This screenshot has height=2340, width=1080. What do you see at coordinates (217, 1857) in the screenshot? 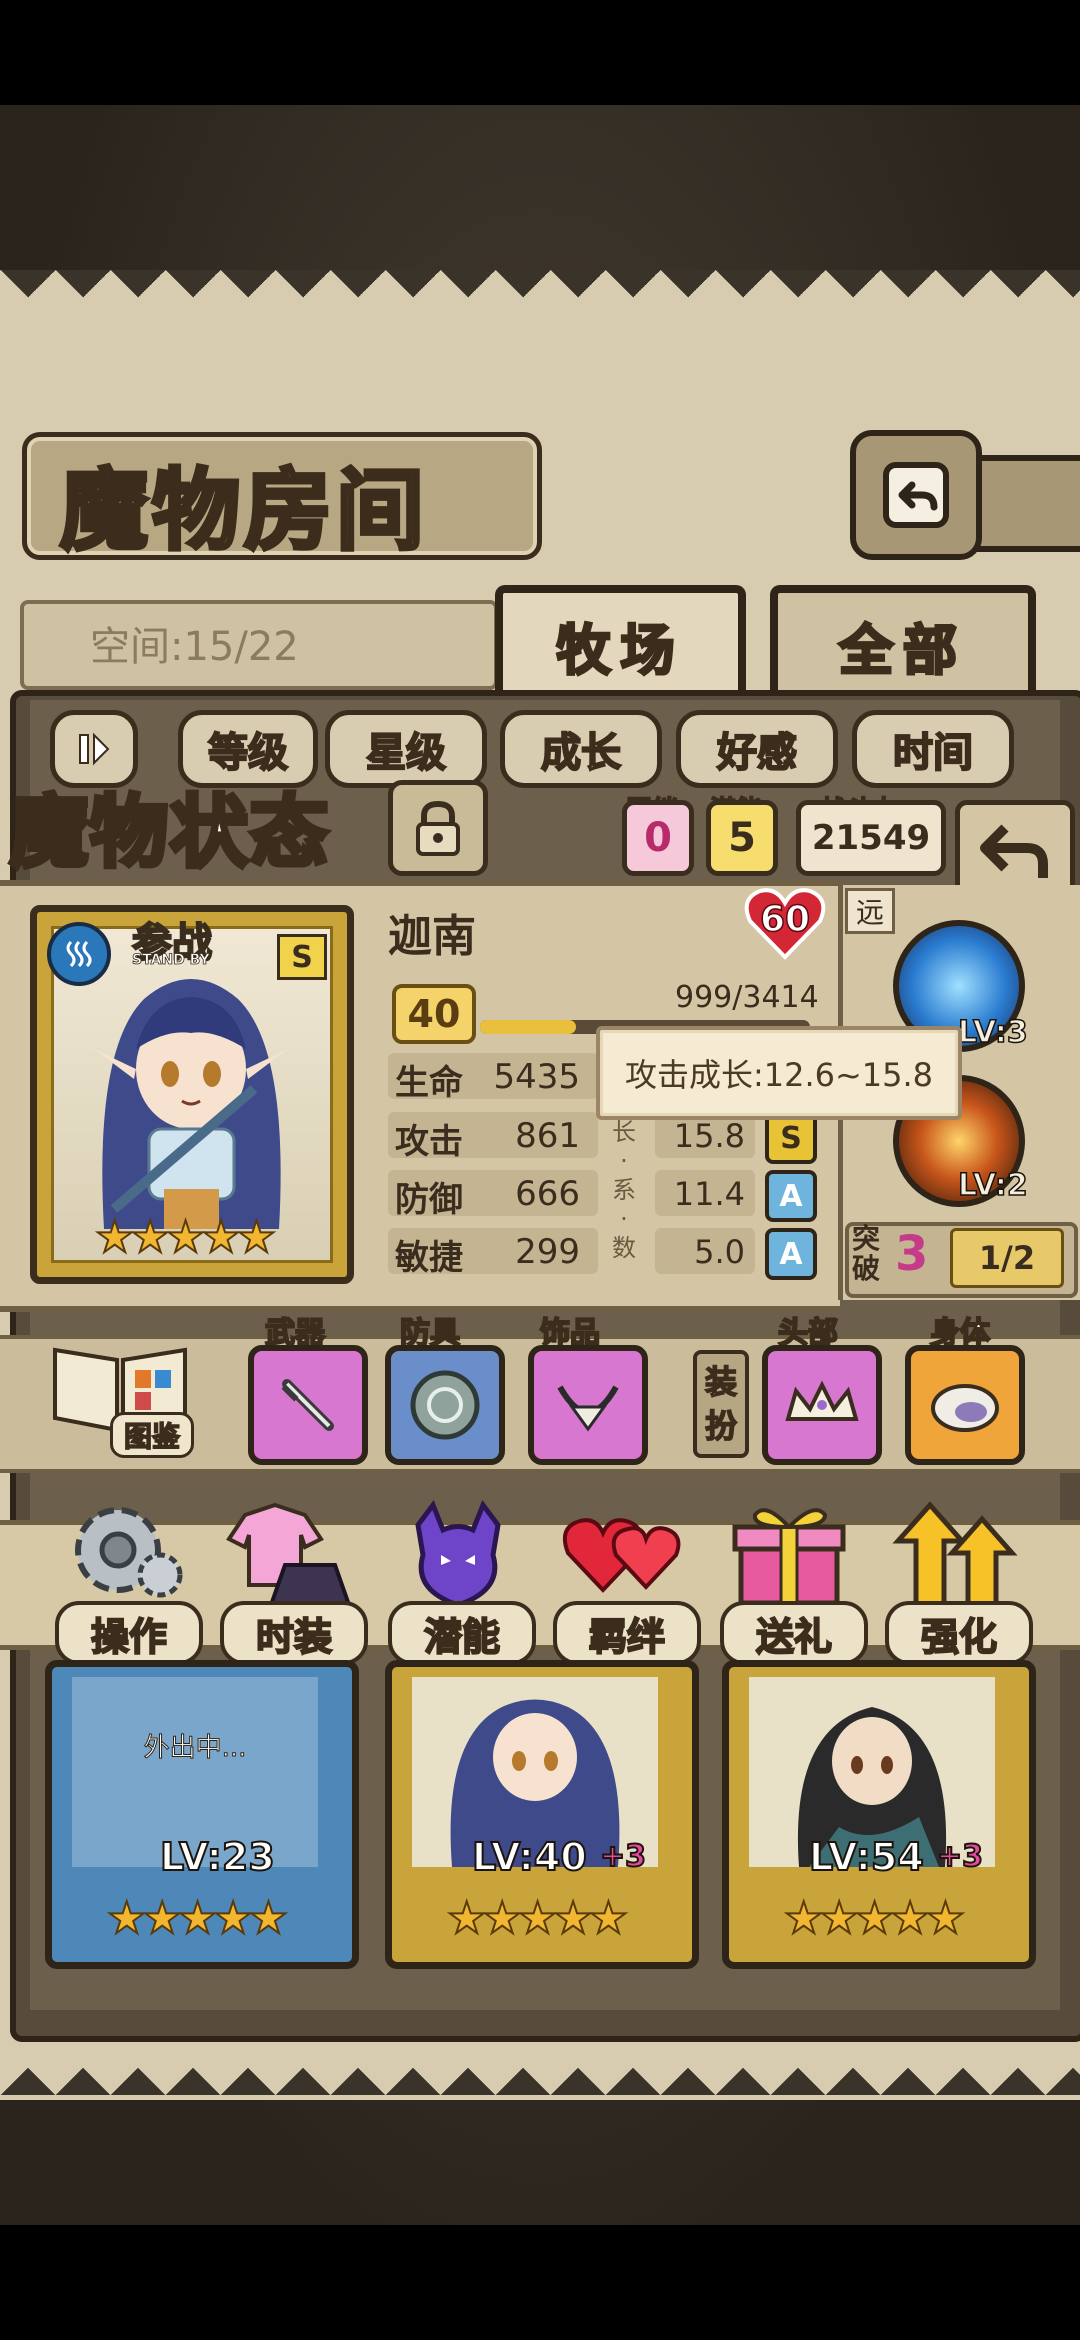
I see `monster-card-1-level: LV:23` at bounding box center [217, 1857].